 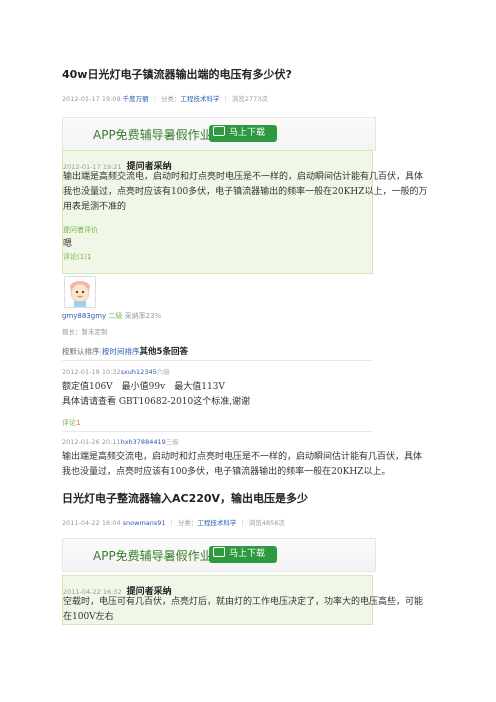 I want to click on answerer-info: gmy883gmy 二级 采纳率23%, so click(x=111, y=316).